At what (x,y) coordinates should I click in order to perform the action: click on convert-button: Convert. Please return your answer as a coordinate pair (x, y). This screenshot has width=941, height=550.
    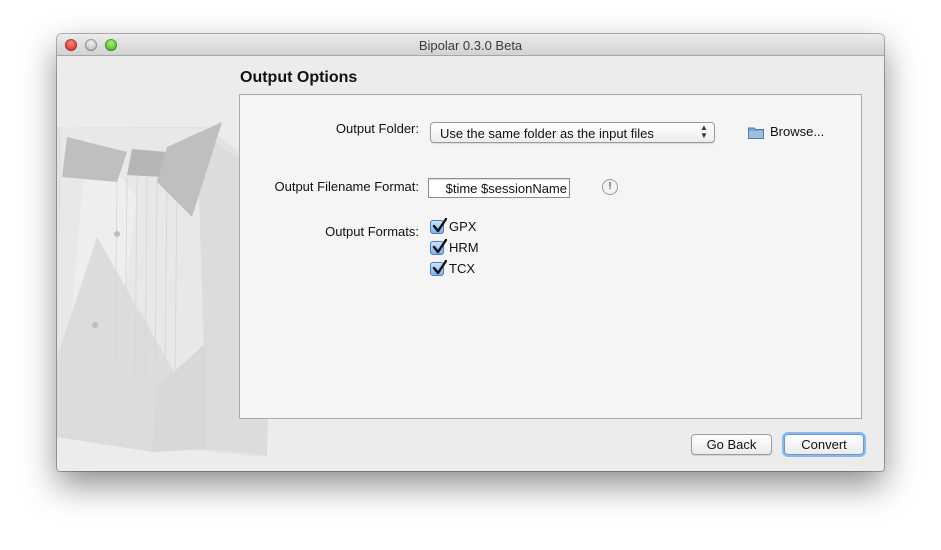
    Looking at the image, I should click on (824, 444).